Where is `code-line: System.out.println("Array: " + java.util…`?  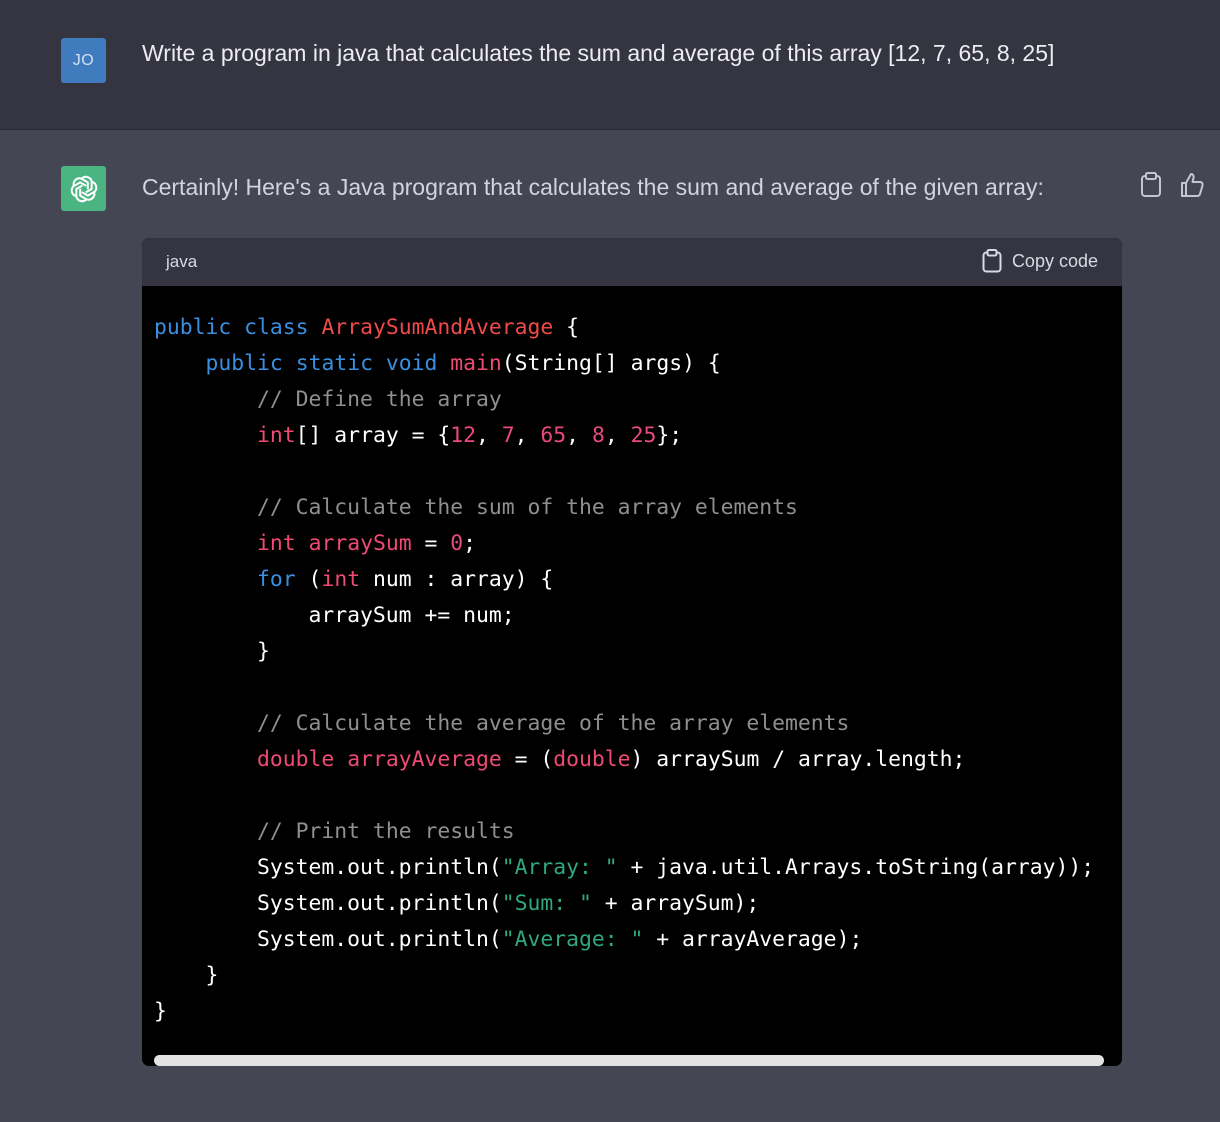
code-line: System.out.println("Array: " + java.util… is located at coordinates (624, 868).